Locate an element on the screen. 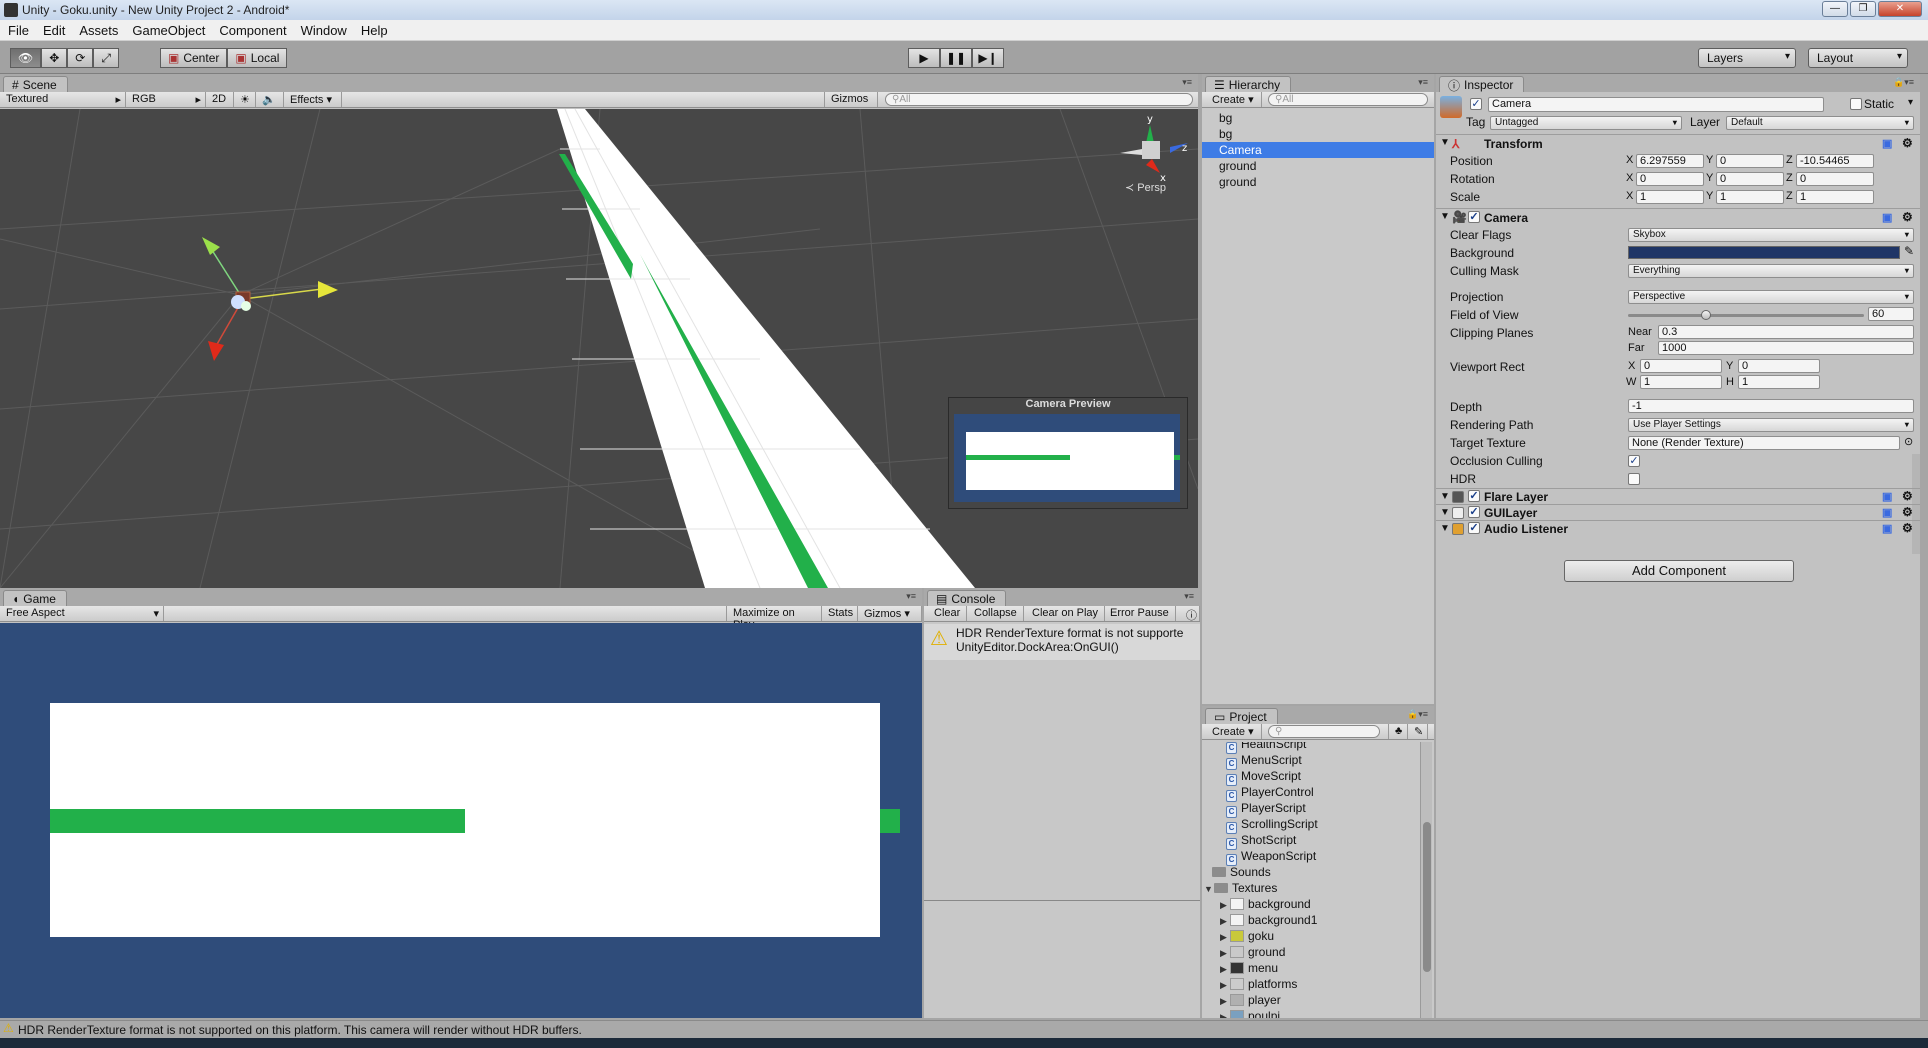  help-book-icon: ▣ is located at coordinates (1887, 143).